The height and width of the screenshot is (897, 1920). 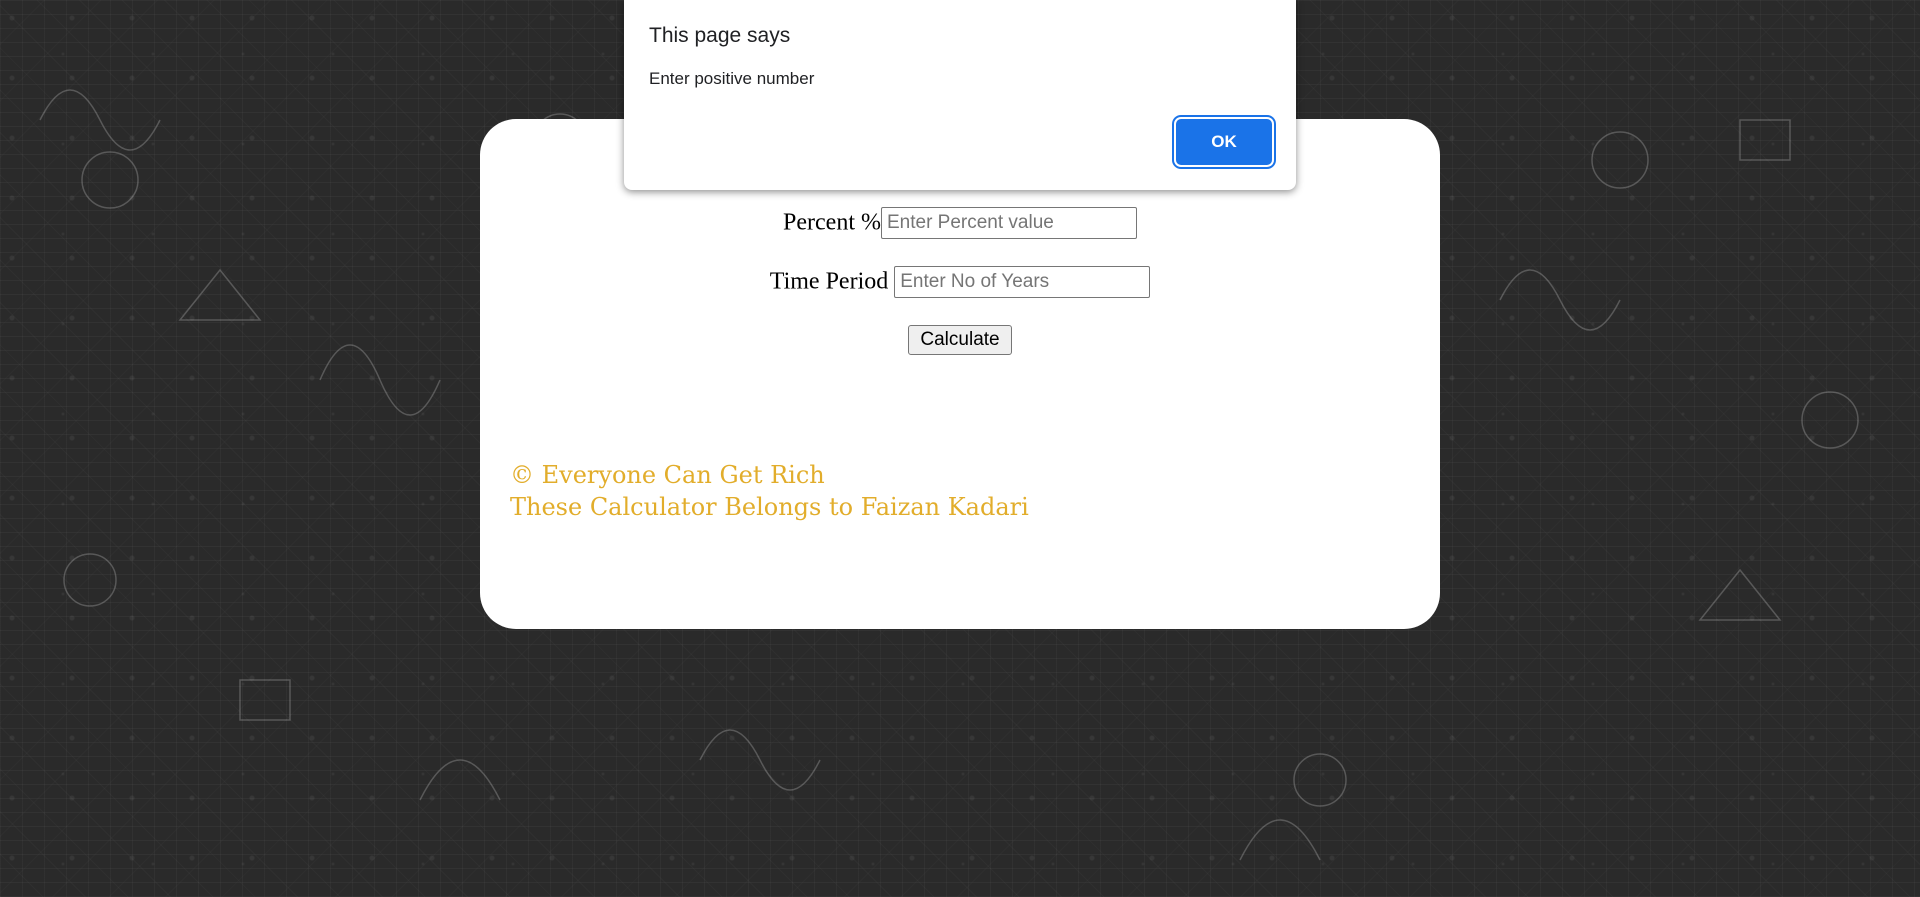 I want to click on calculate-row: Calculate, so click(x=960, y=340).